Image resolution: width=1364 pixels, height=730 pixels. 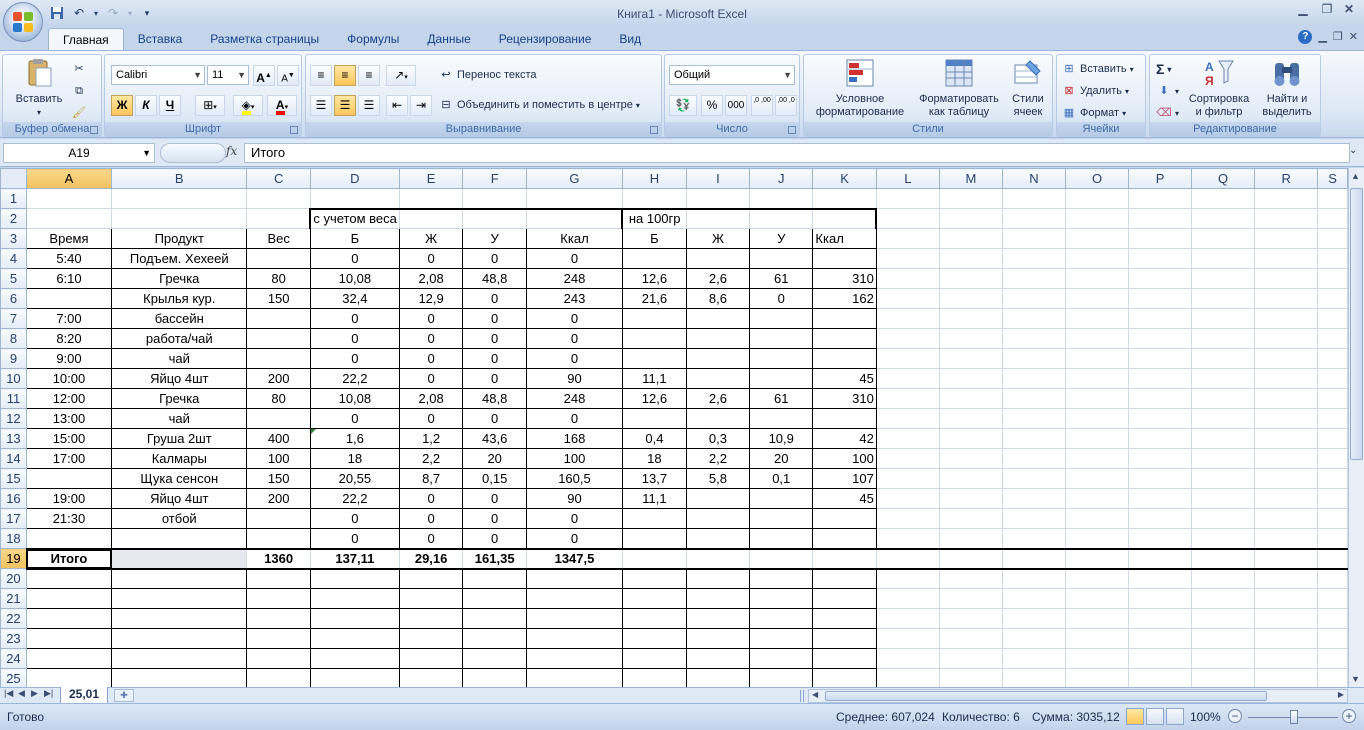 What do you see at coordinates (654, 458) in the screenshot?
I see `cell: 18` at bounding box center [654, 458].